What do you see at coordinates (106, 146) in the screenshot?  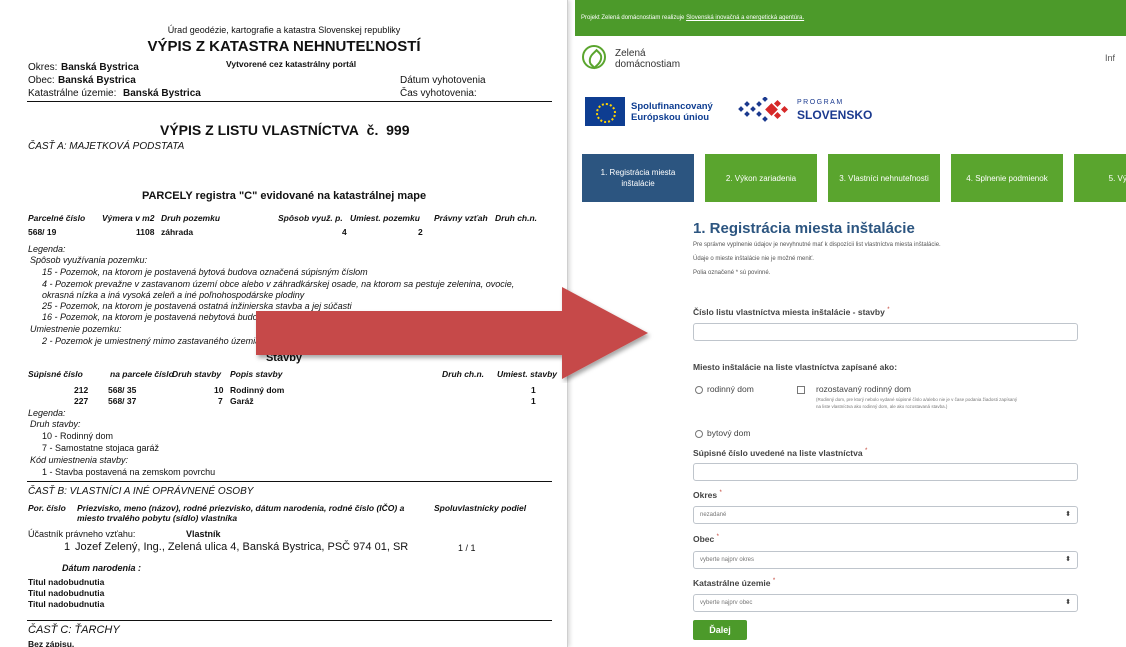 I see `part-a-heading: ČASŤ A: MAJETKOVÁ PODSTATA` at bounding box center [106, 146].